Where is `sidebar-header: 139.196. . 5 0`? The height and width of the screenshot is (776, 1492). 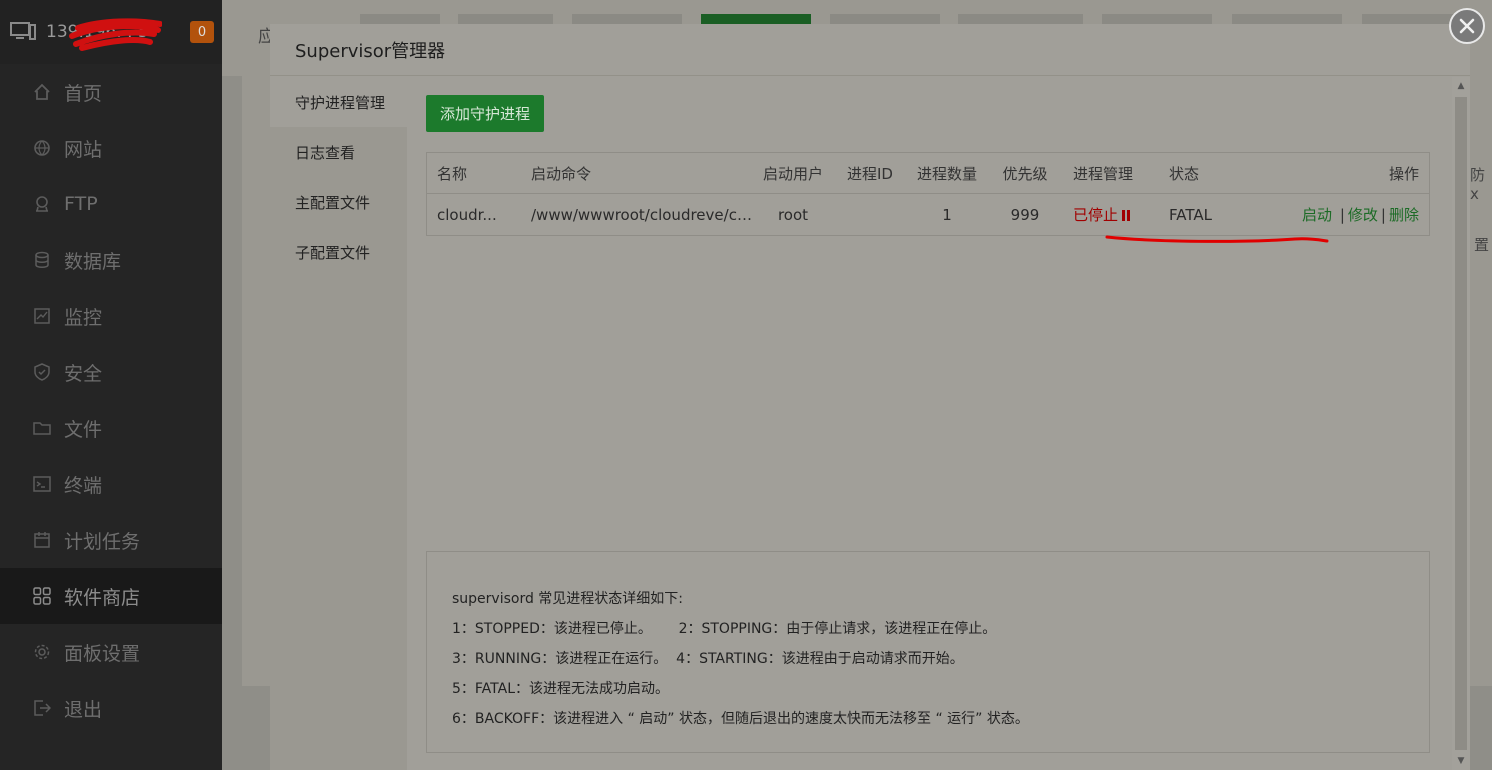
sidebar-header: 139.196. . 5 0 is located at coordinates (111, 32).